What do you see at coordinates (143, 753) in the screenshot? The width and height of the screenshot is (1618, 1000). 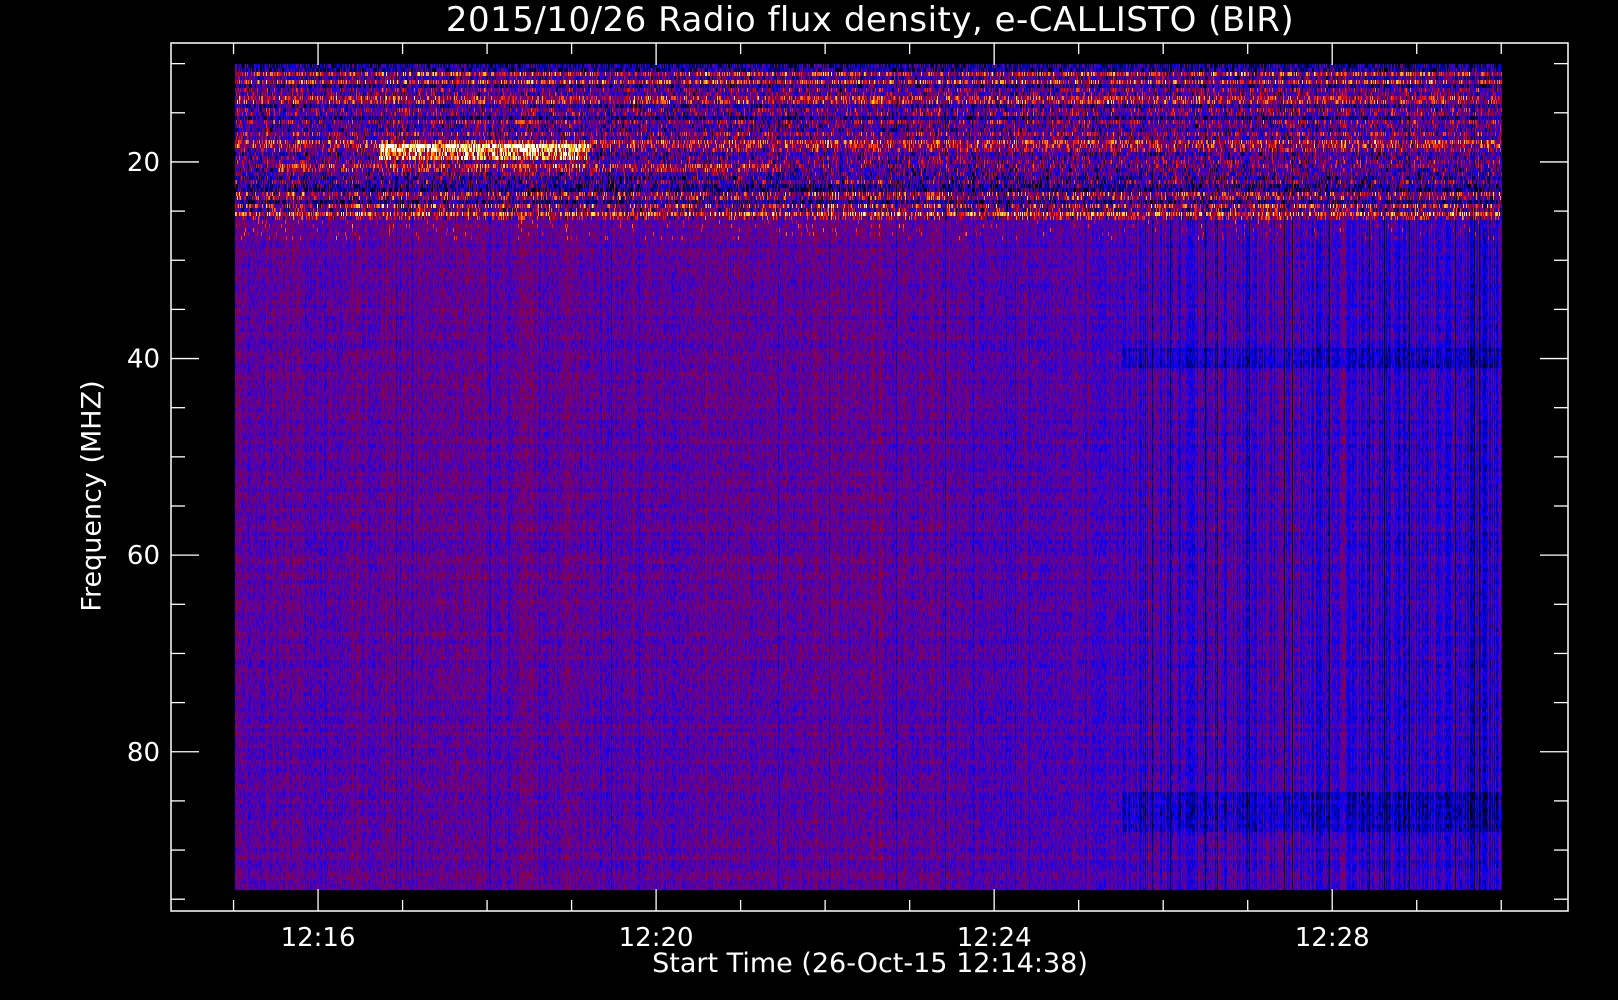 I see `y-tick-label: 80` at bounding box center [143, 753].